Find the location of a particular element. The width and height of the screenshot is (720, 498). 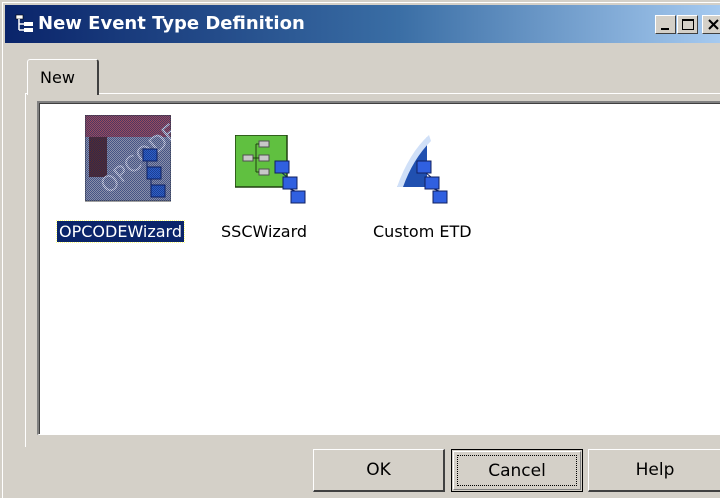

window-title: New Event Type Definition is located at coordinates (171, 23).